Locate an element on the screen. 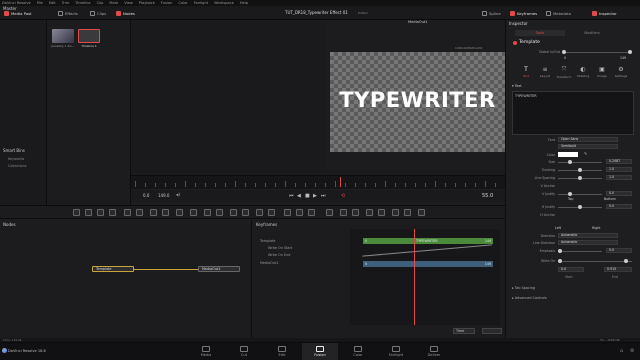 This screenshot has width=640, height=360. menu-item: Edit is located at coordinates (52, 3).